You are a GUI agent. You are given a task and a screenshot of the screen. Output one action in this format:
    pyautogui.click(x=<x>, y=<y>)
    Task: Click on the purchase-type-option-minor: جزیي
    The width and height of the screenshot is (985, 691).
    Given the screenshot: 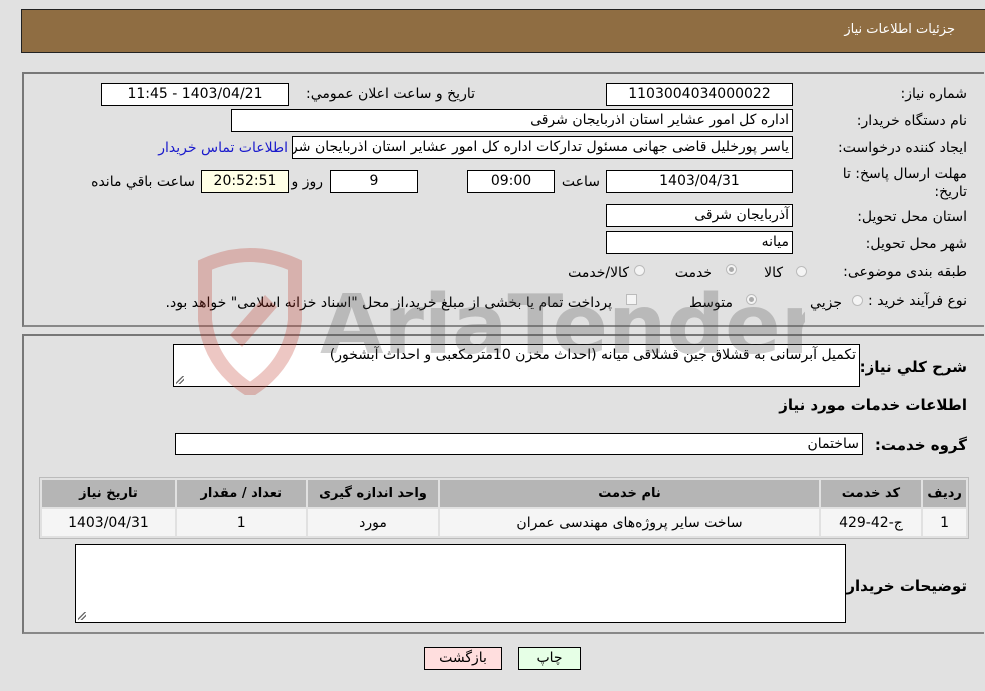 What is the action you would take?
    pyautogui.click(x=826, y=303)
    